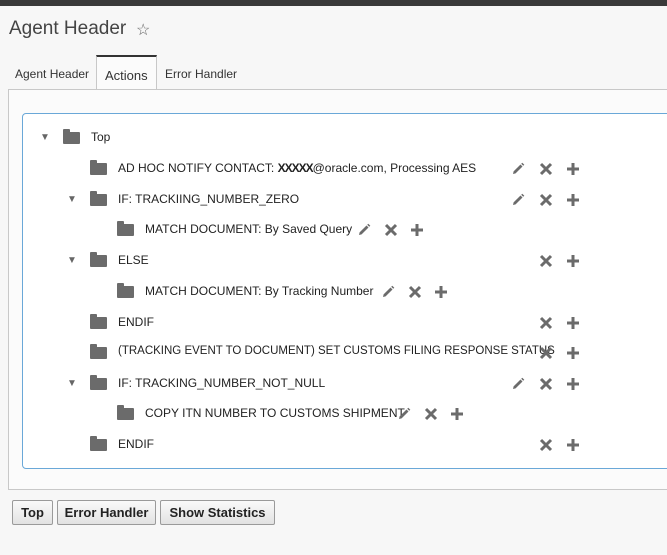  I want to click on tree-node-label: MATCH DOCUMENT: By Tracking Number, so click(259, 291).